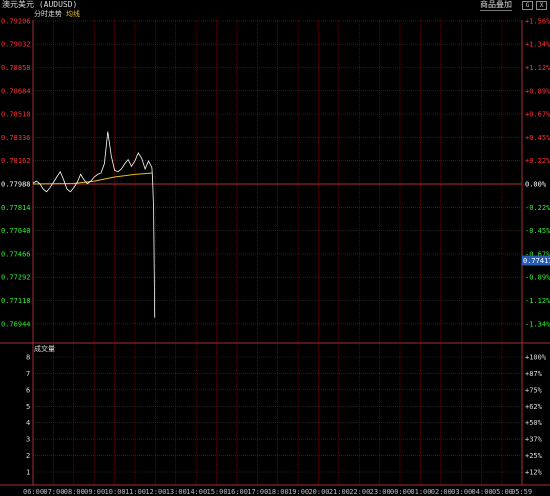 The width and height of the screenshot is (550, 496). What do you see at coordinates (135, 492) in the screenshot?
I see `time-tick-label: 11:00` at bounding box center [135, 492].